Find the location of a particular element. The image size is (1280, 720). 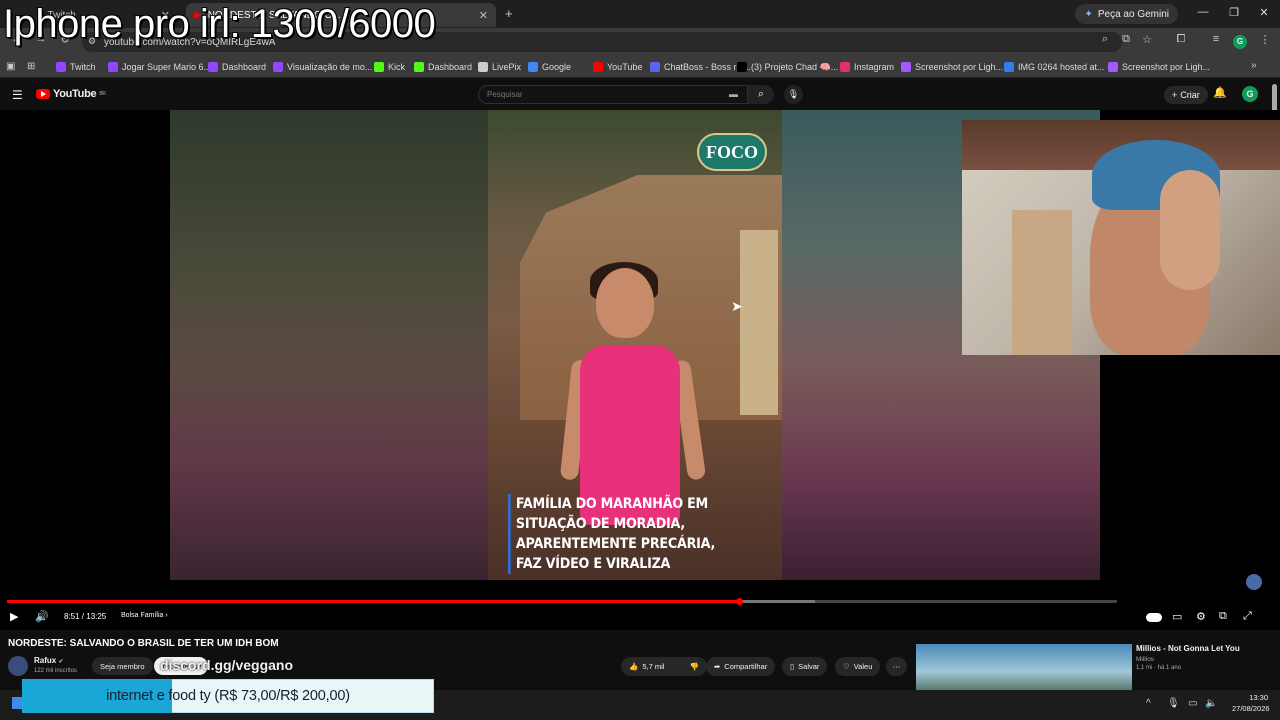

speaker-icon: 🔈 is located at coordinates (1211, 703).